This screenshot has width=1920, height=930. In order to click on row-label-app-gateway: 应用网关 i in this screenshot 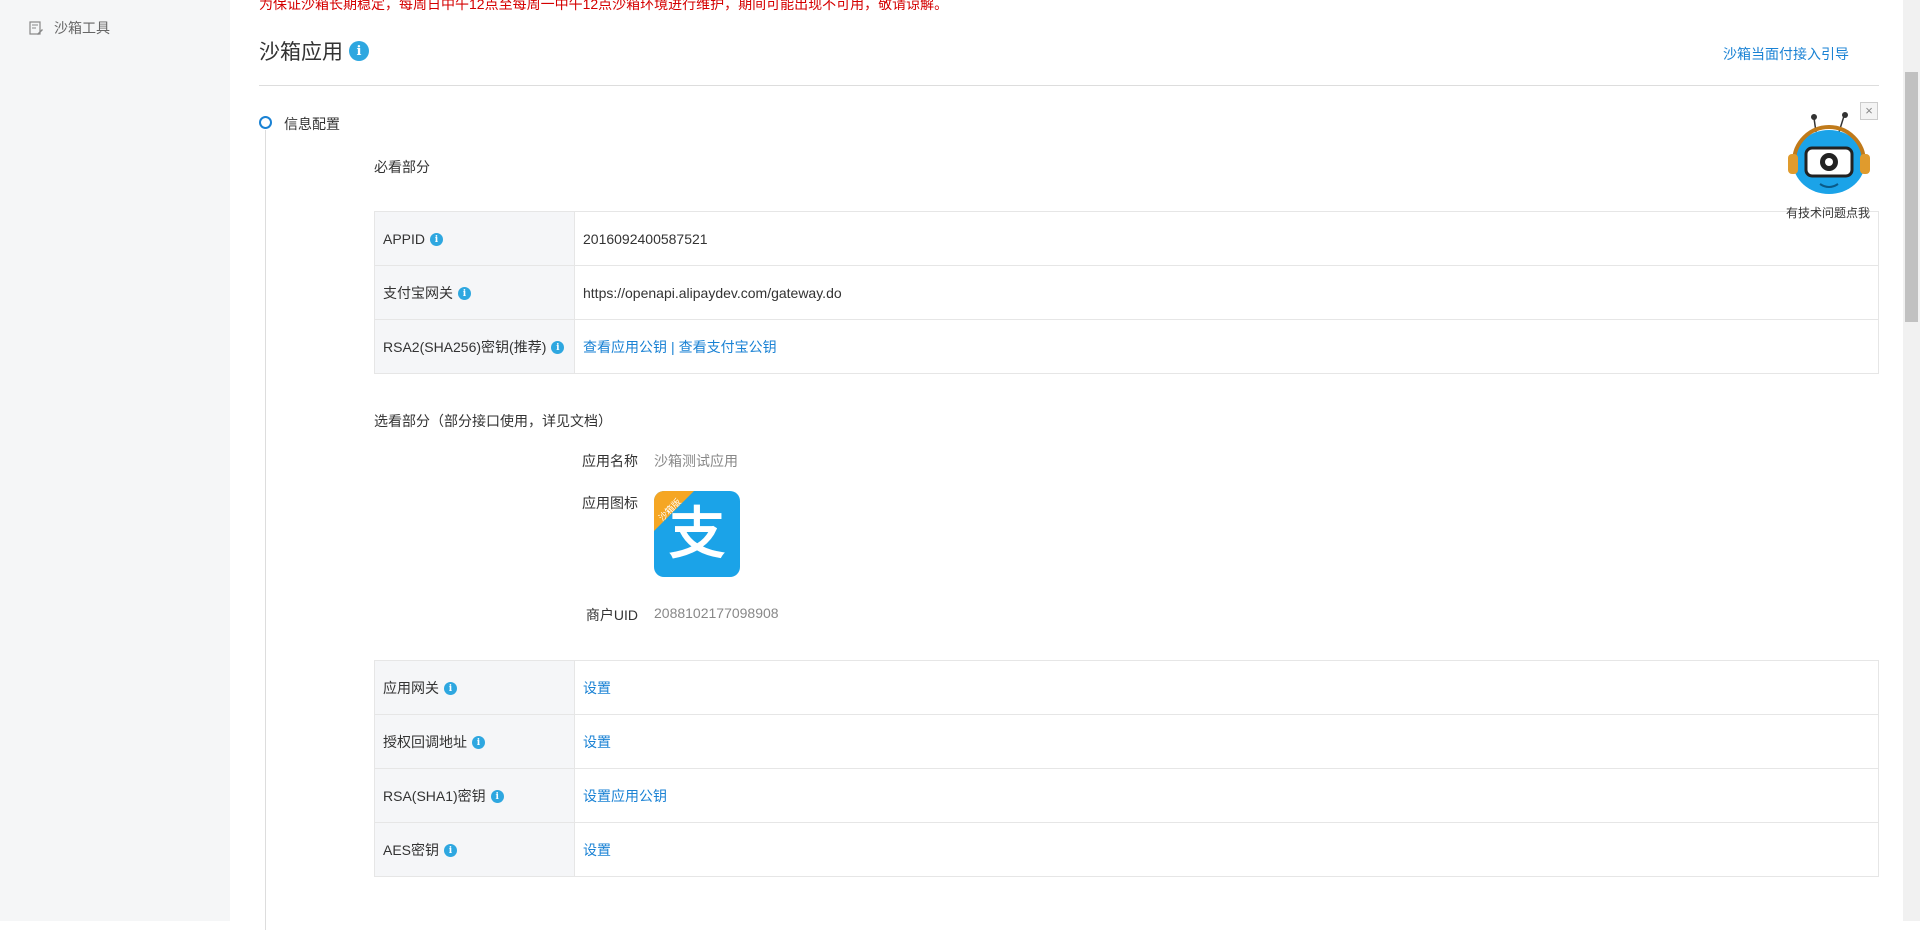, I will do `click(474, 687)`.